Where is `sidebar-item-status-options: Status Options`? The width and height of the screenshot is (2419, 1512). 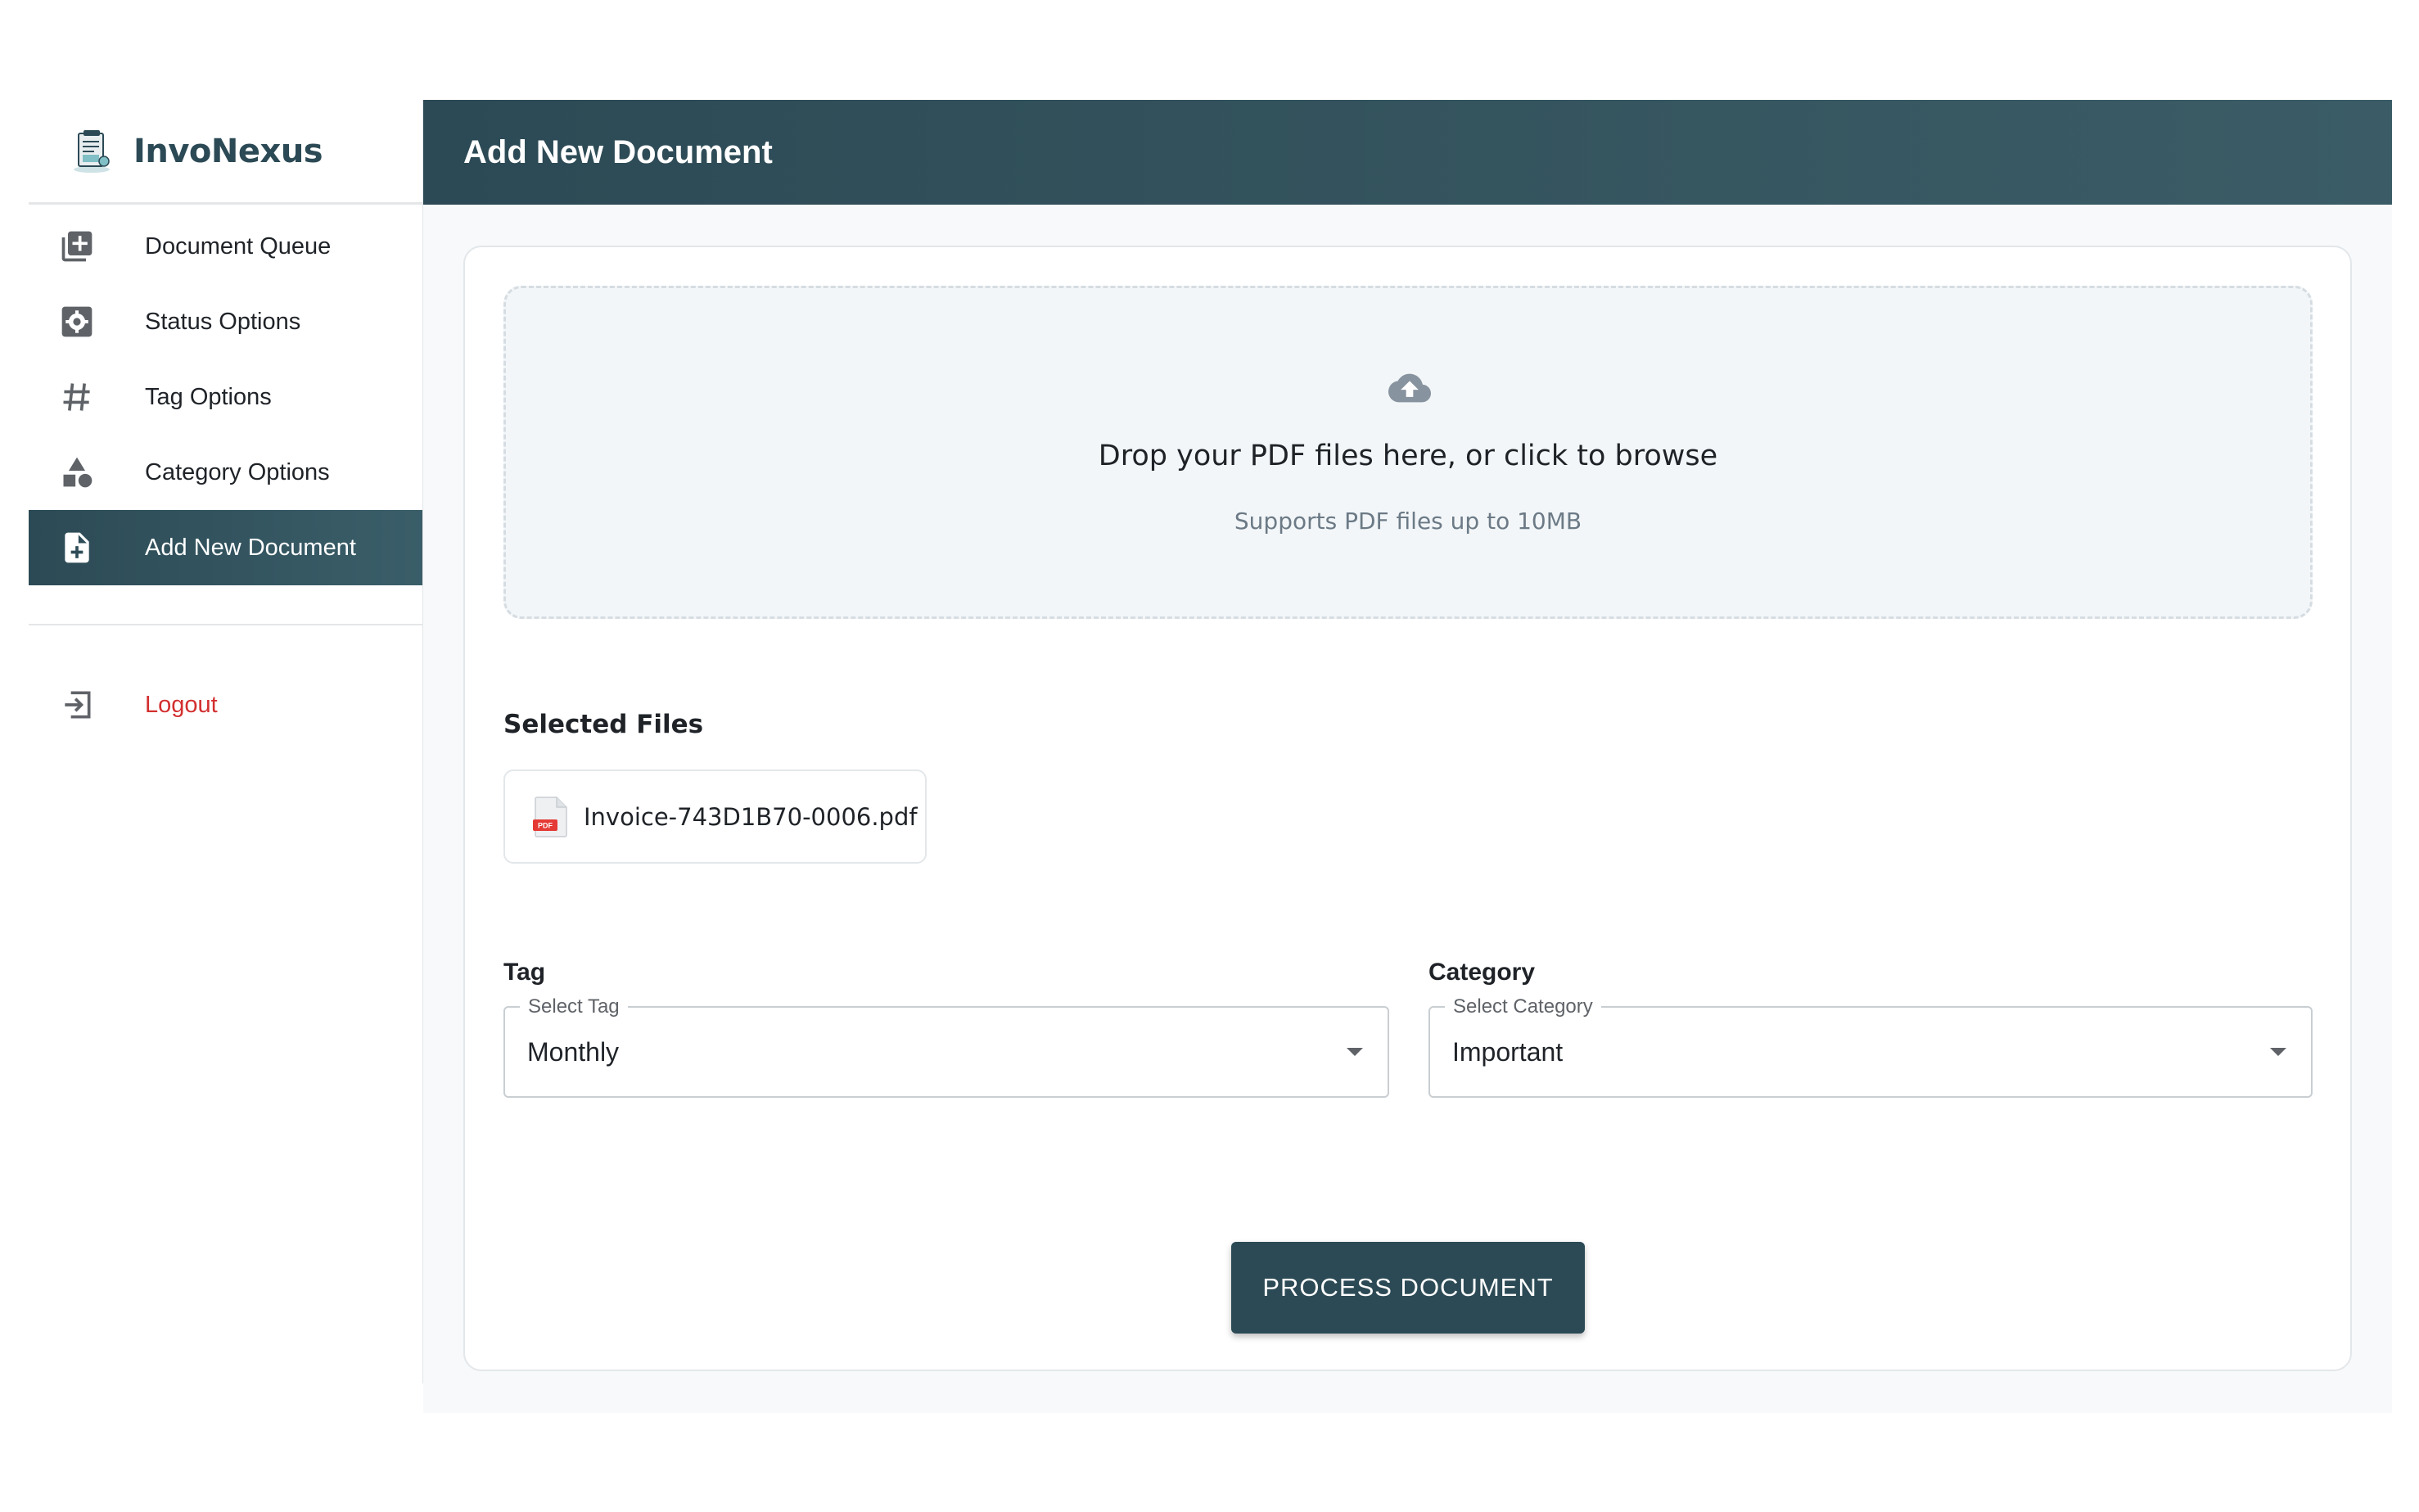 sidebar-item-status-options: Status Options is located at coordinates (226, 321).